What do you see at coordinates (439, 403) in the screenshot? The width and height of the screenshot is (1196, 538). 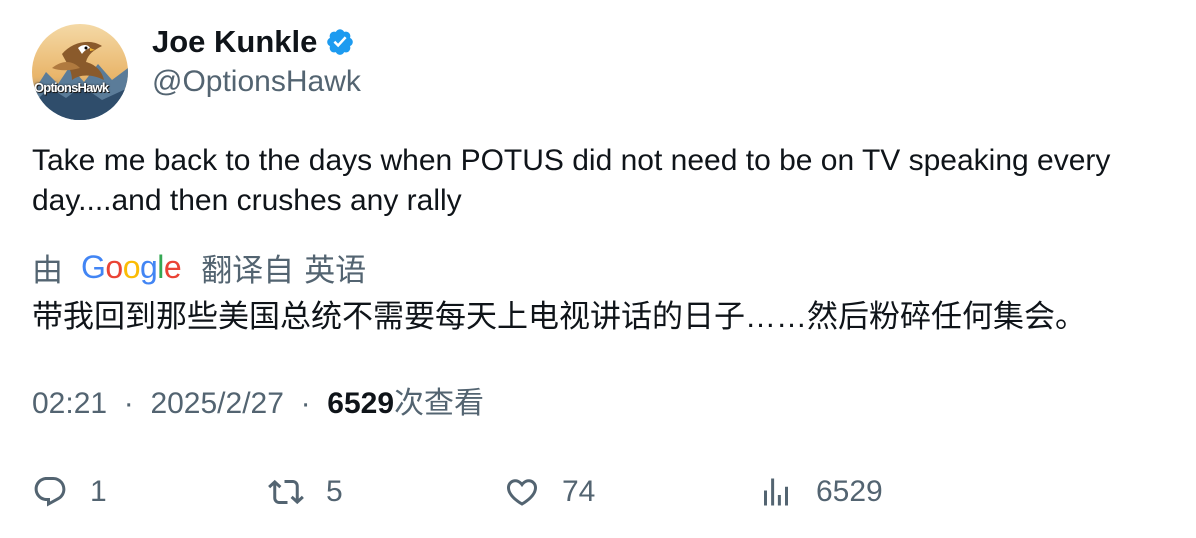 I see `views-label: 次查看` at bounding box center [439, 403].